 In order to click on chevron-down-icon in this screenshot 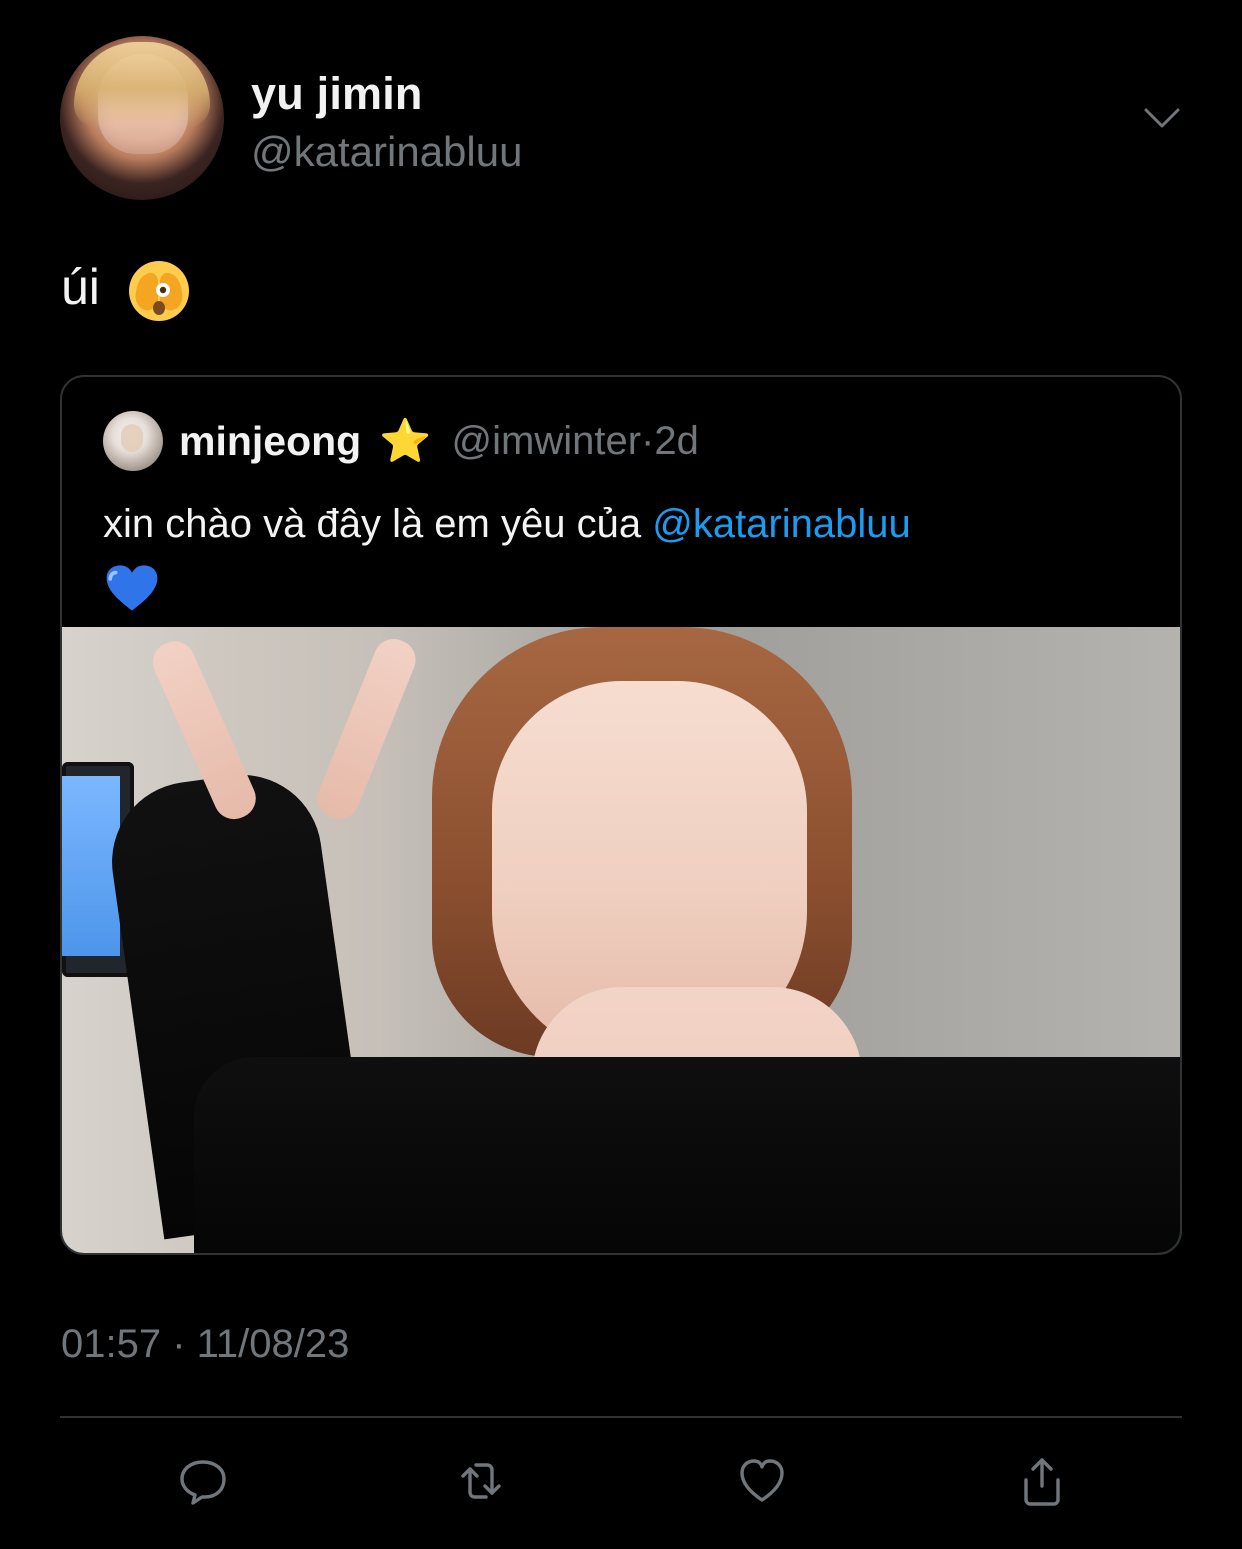, I will do `click(1162, 118)`.